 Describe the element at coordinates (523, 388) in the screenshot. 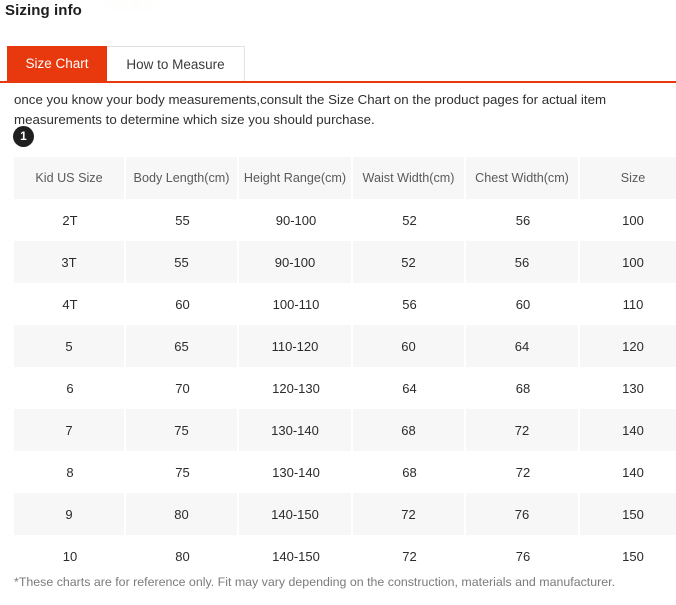

I see `cell-chest-width: 68` at that location.